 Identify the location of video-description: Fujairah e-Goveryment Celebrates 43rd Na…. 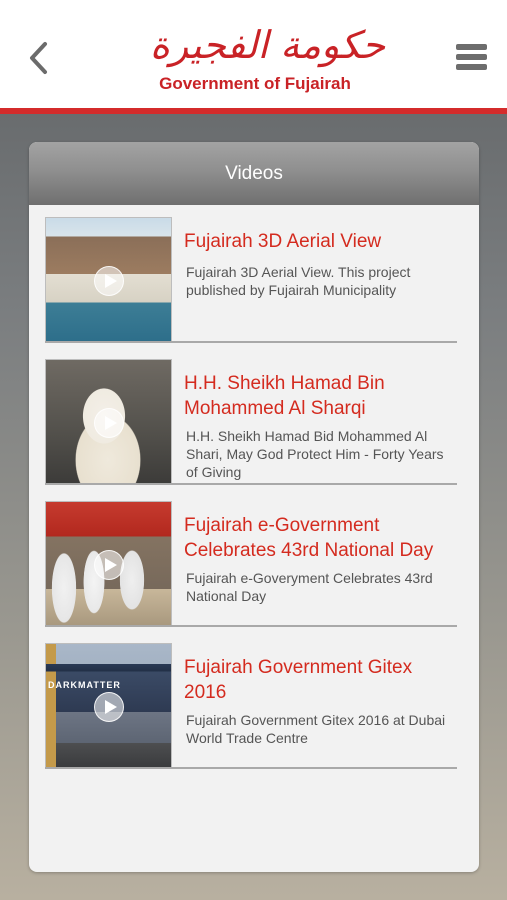
(309, 587).